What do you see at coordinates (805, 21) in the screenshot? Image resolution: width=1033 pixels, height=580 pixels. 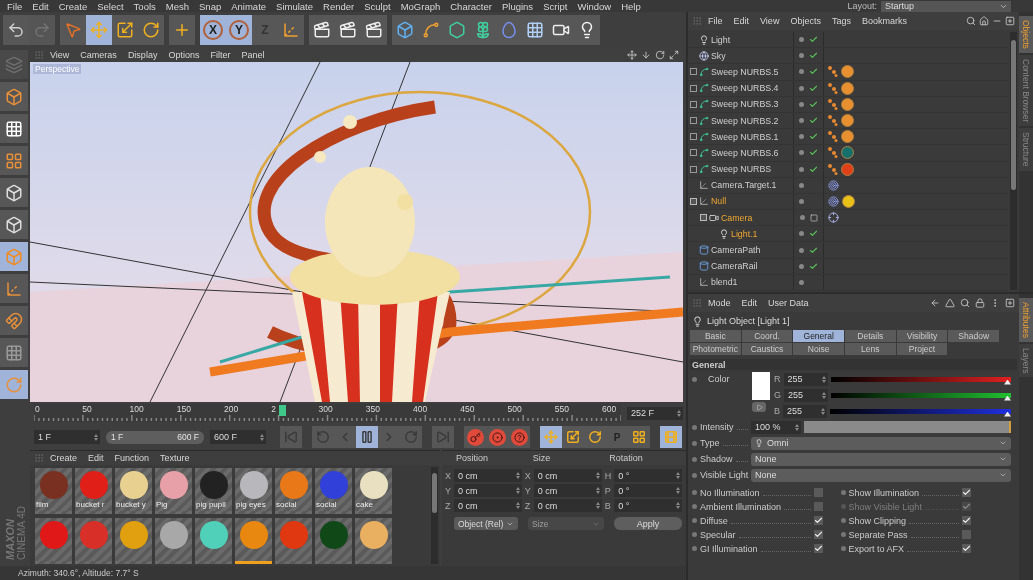 I see `menu-item: Objects` at bounding box center [805, 21].